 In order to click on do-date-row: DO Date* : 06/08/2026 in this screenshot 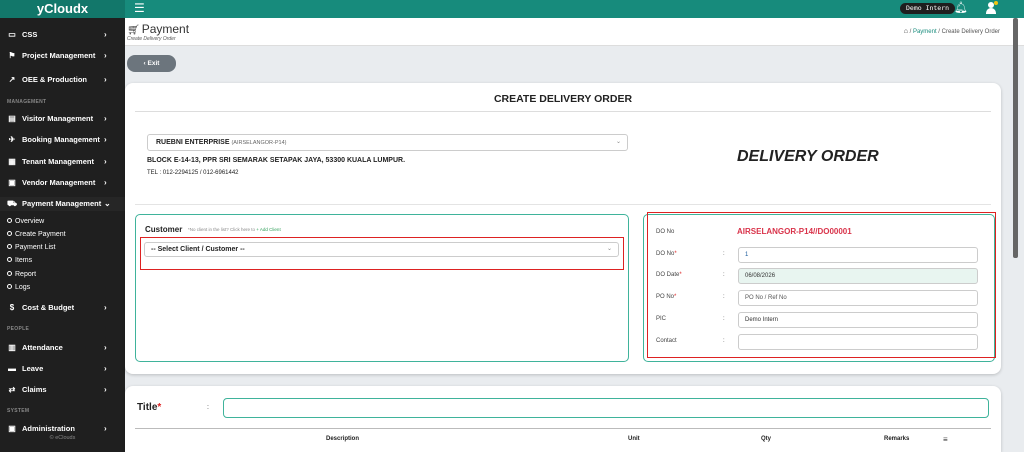, I will do `click(820, 276)`.